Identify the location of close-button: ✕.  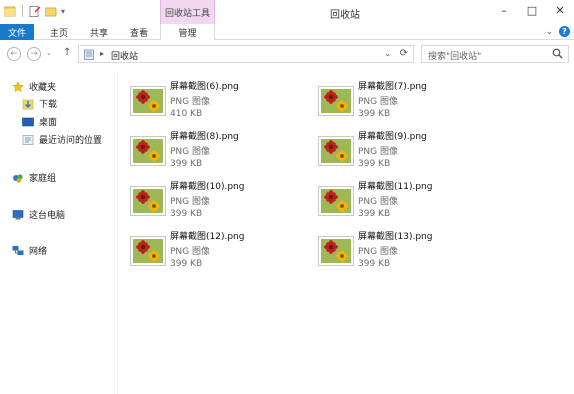
(560, 10).